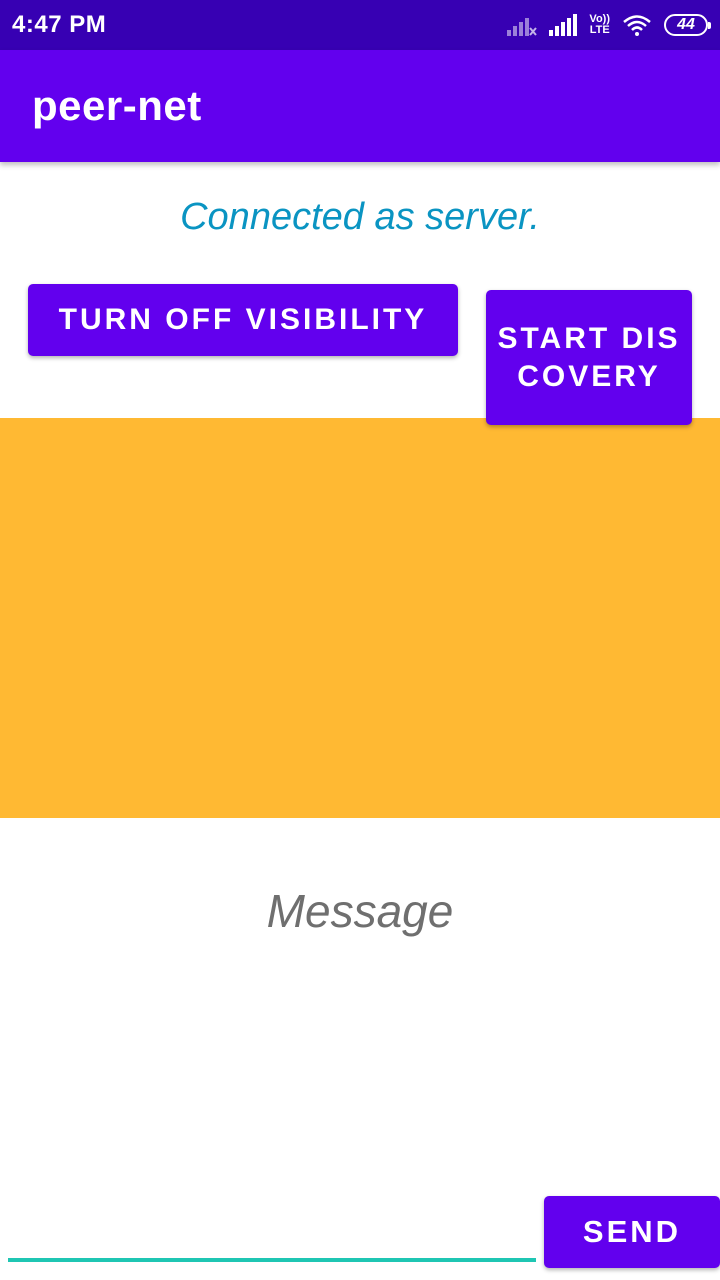 The image size is (720, 1280). Describe the element at coordinates (272, 1229) in the screenshot. I see `message-input` at that location.